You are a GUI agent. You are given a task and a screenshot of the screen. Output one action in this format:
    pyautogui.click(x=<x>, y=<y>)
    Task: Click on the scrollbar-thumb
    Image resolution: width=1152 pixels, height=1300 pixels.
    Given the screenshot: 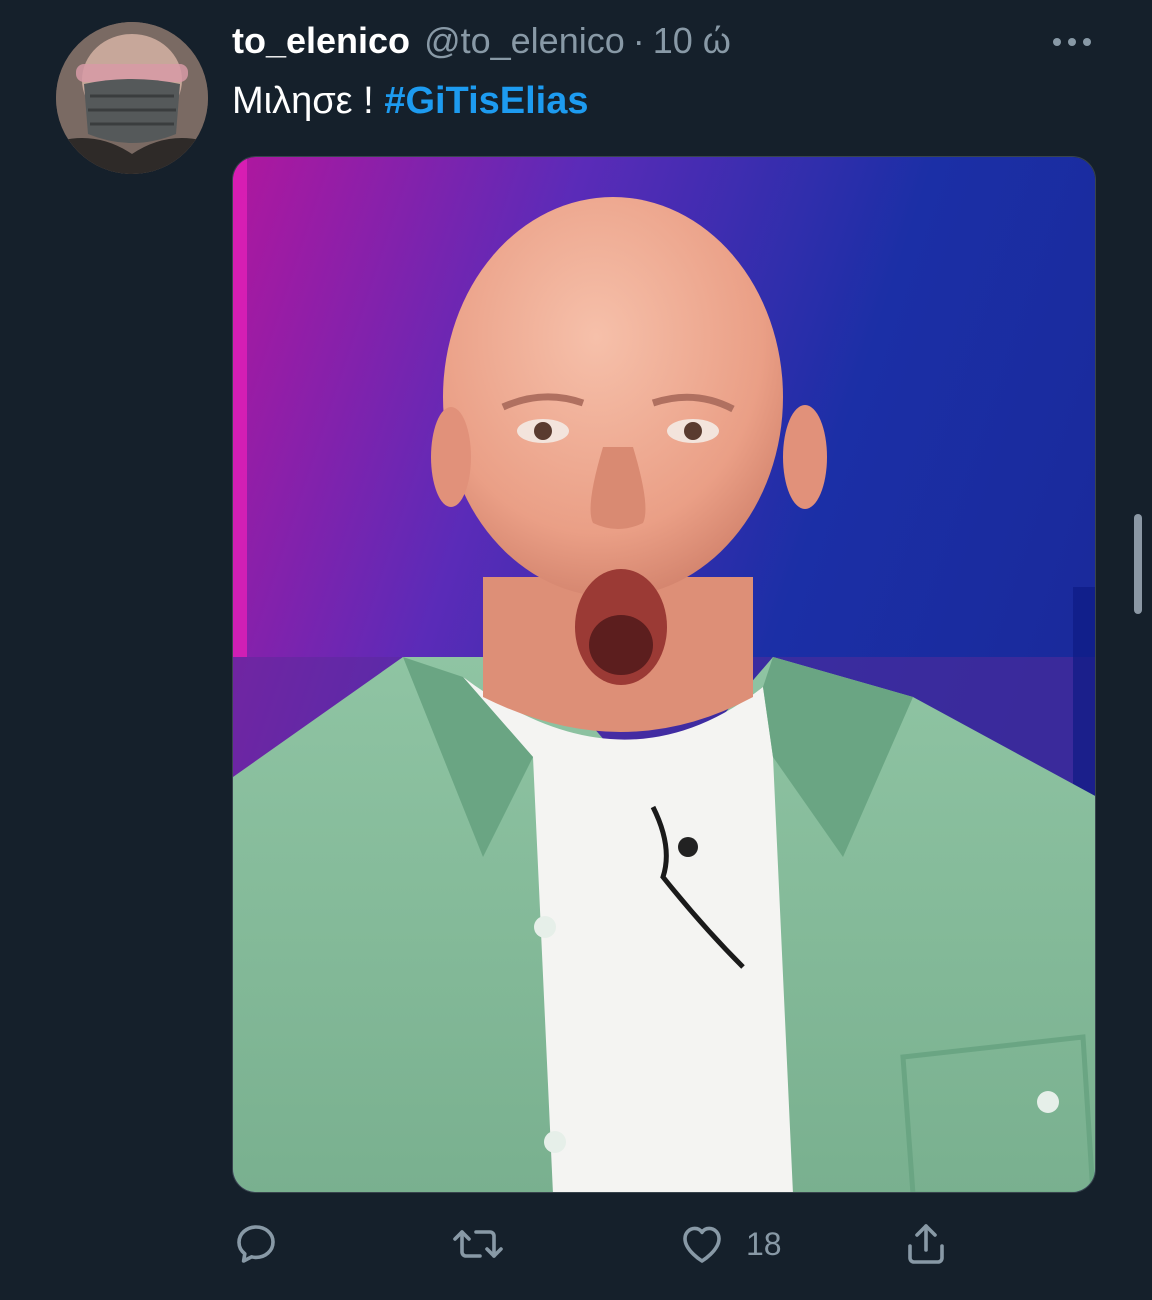 What is the action you would take?
    pyautogui.click(x=1138, y=564)
    